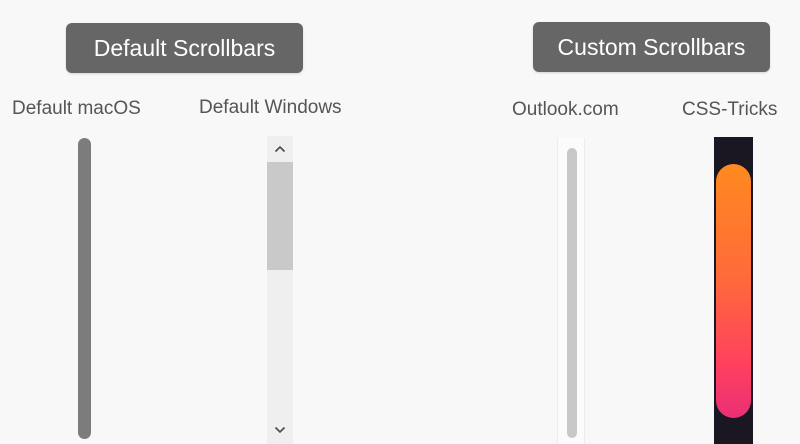 Image resolution: width=800 pixels, height=444 pixels. What do you see at coordinates (651, 47) in the screenshot?
I see `custom-scrollbars-heading: Custom Scrollbars` at bounding box center [651, 47].